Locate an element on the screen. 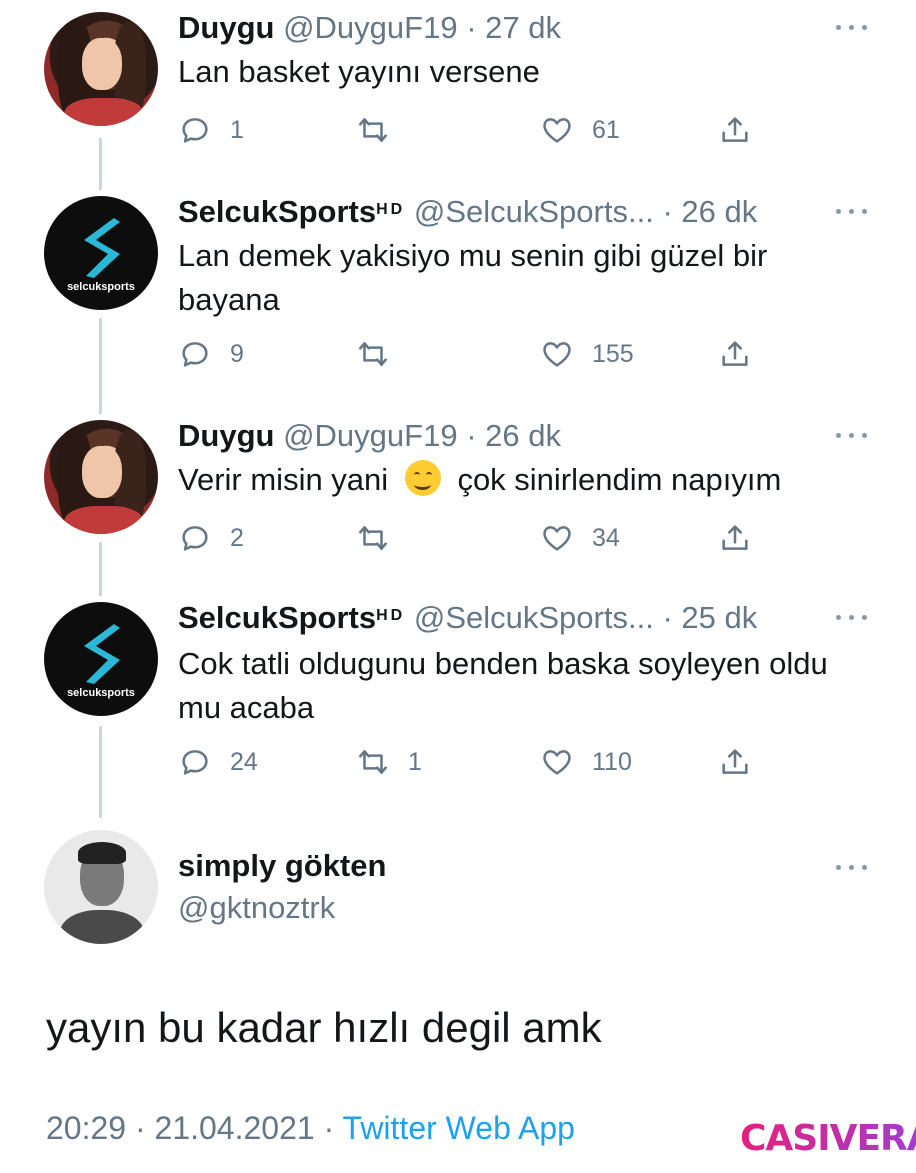  tweet-handle-row: @gktnoztrk is located at coordinates (256, 908).